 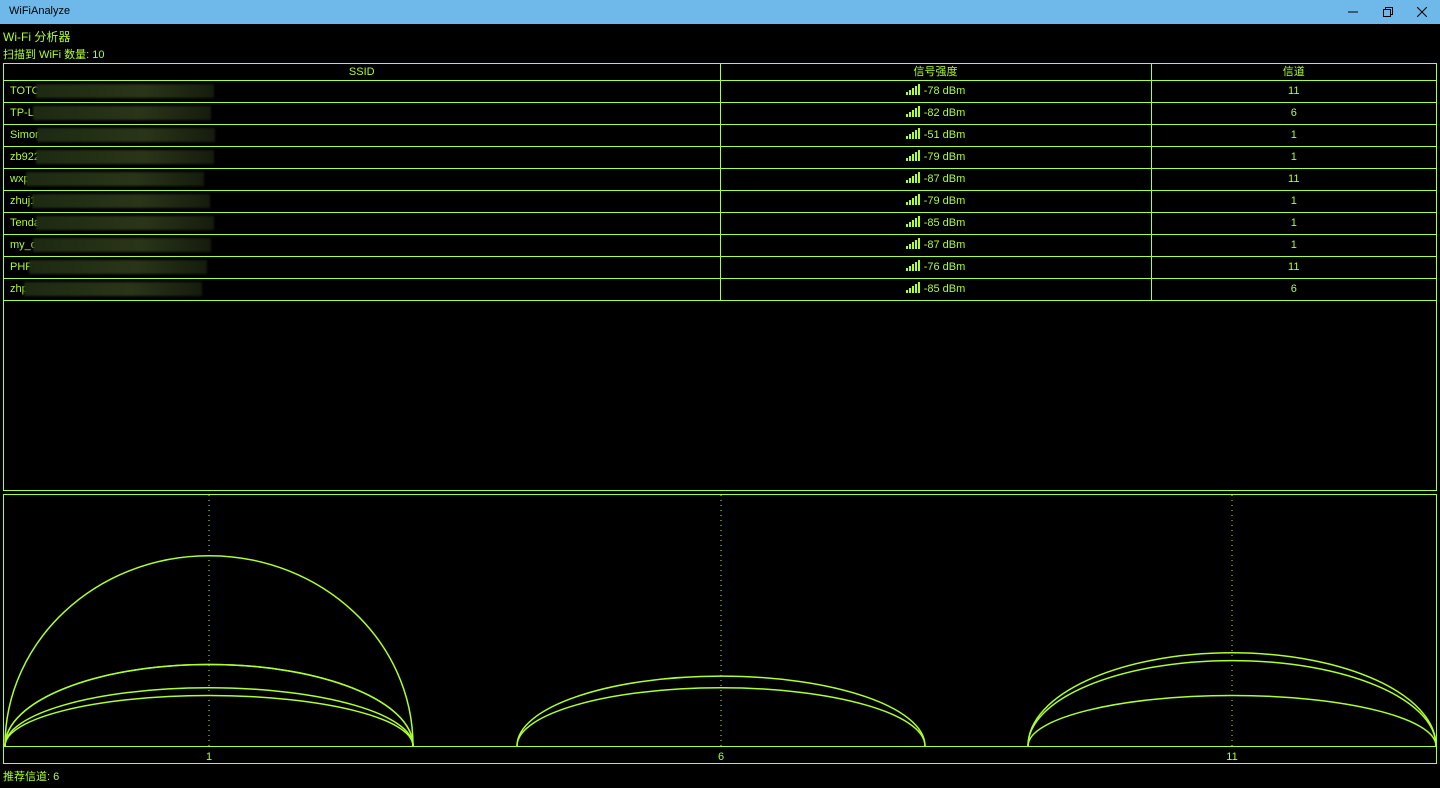 I want to click on table-header: SSID 信号强度 信道, so click(x=720, y=72).